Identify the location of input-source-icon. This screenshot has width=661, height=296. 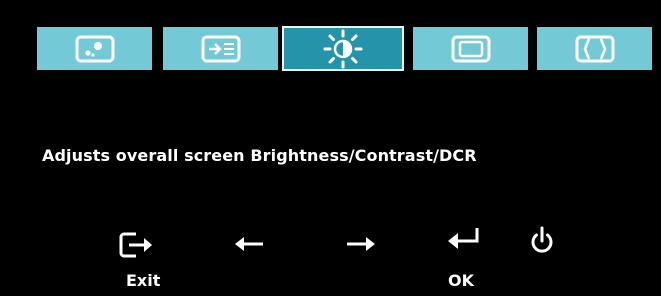
(220, 48).